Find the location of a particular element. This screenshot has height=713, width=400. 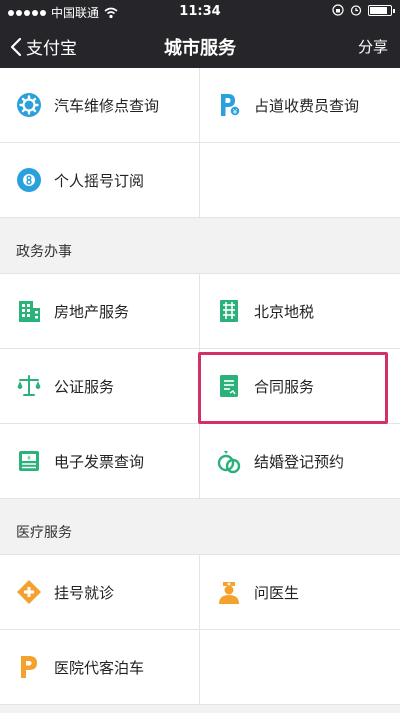

service-label: 问医生 is located at coordinates (277, 592).